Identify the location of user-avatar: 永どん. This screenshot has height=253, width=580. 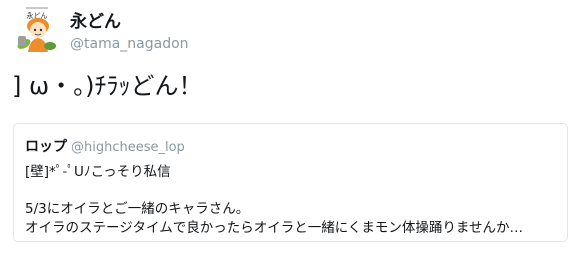
(37, 30).